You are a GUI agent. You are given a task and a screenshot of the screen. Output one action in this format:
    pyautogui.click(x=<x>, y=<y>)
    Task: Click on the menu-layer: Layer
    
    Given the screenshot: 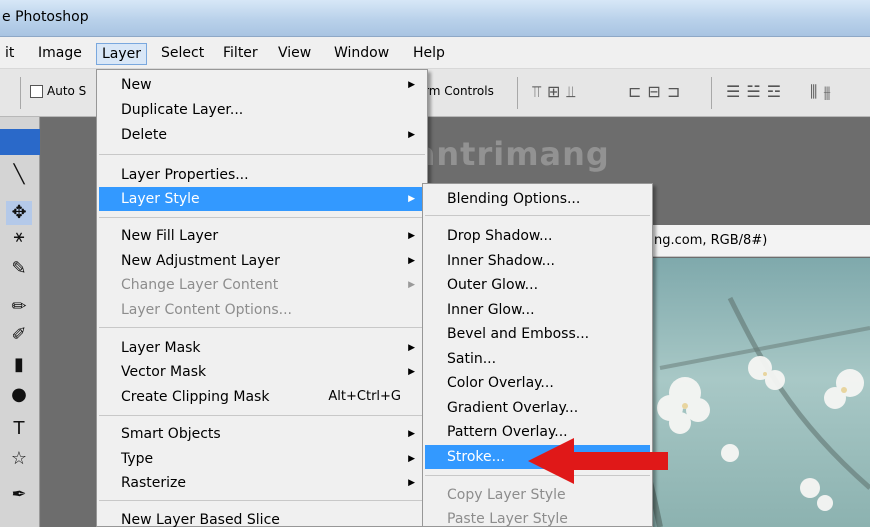 What is the action you would take?
    pyautogui.click(x=122, y=54)
    